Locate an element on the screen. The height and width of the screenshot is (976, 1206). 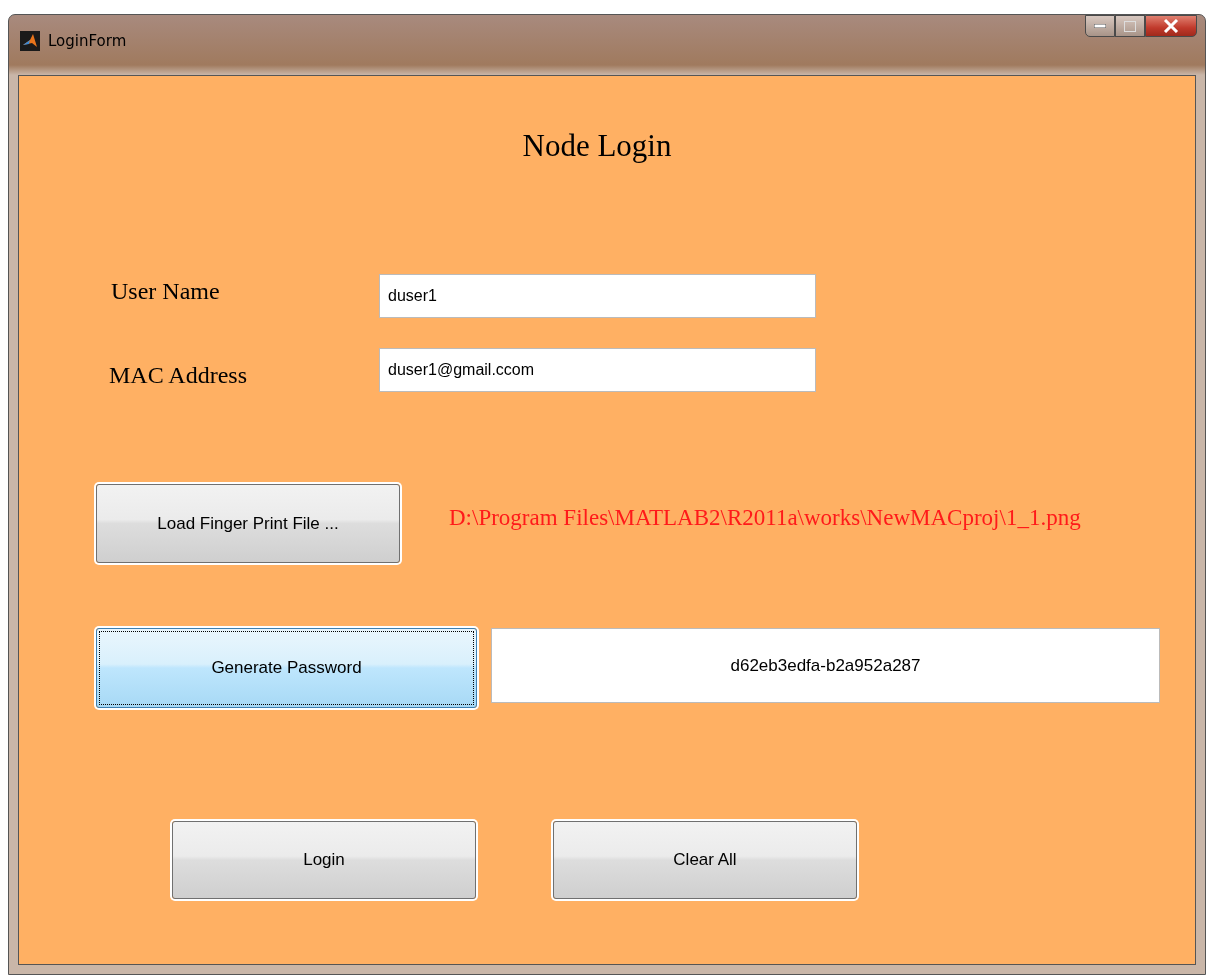
form-heading: Node Login is located at coordinates (597, 146).